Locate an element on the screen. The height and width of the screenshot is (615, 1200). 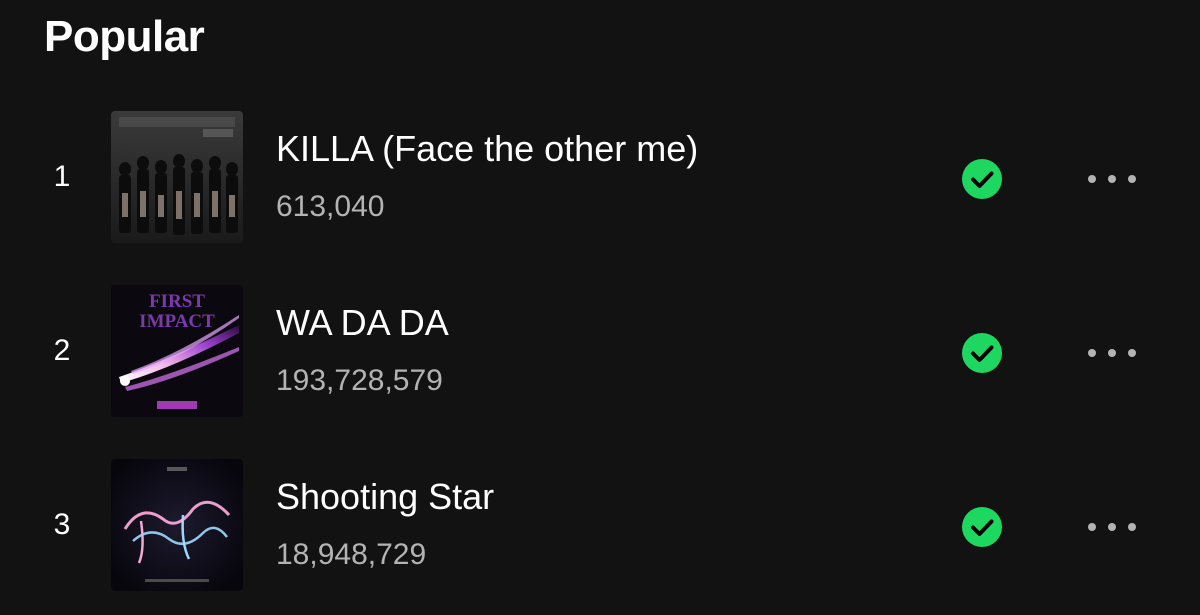
album-cover-first-impact: FIRST IMPACT is located at coordinates (177, 351).